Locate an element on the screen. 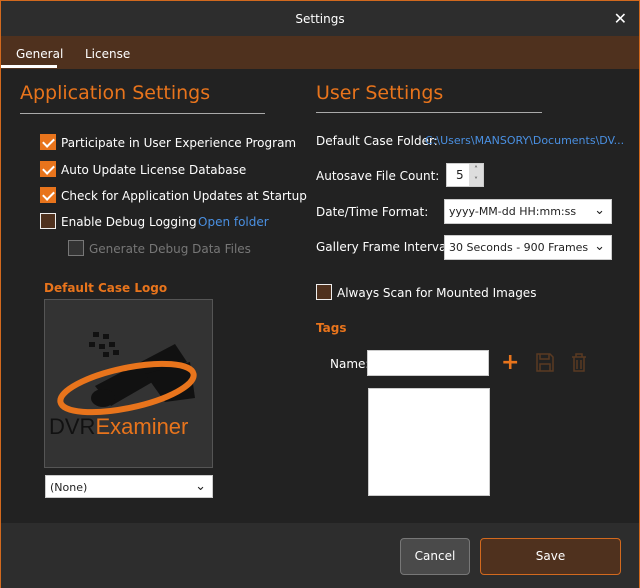  tags-heading: Tags is located at coordinates (331, 328).